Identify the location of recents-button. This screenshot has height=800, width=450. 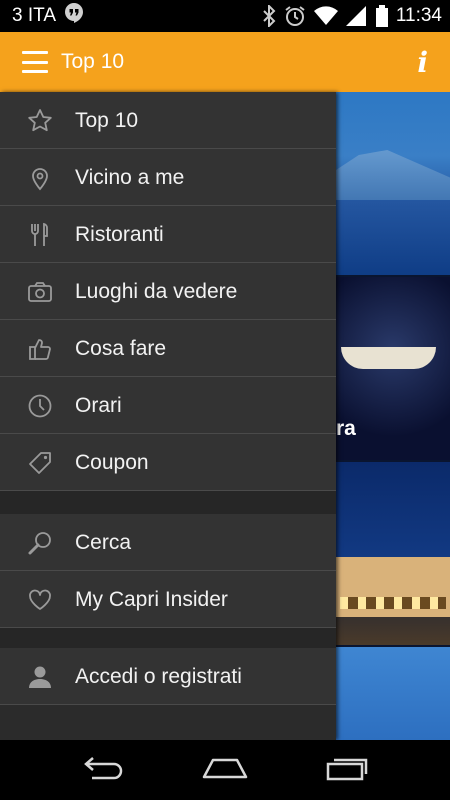
(348, 770).